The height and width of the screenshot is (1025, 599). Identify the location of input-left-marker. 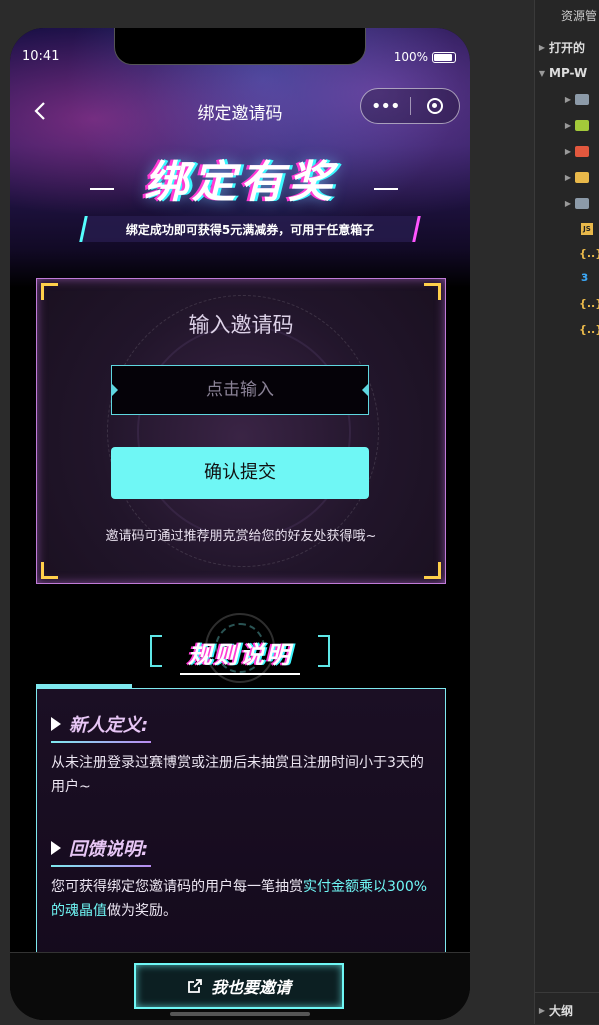
(114, 390).